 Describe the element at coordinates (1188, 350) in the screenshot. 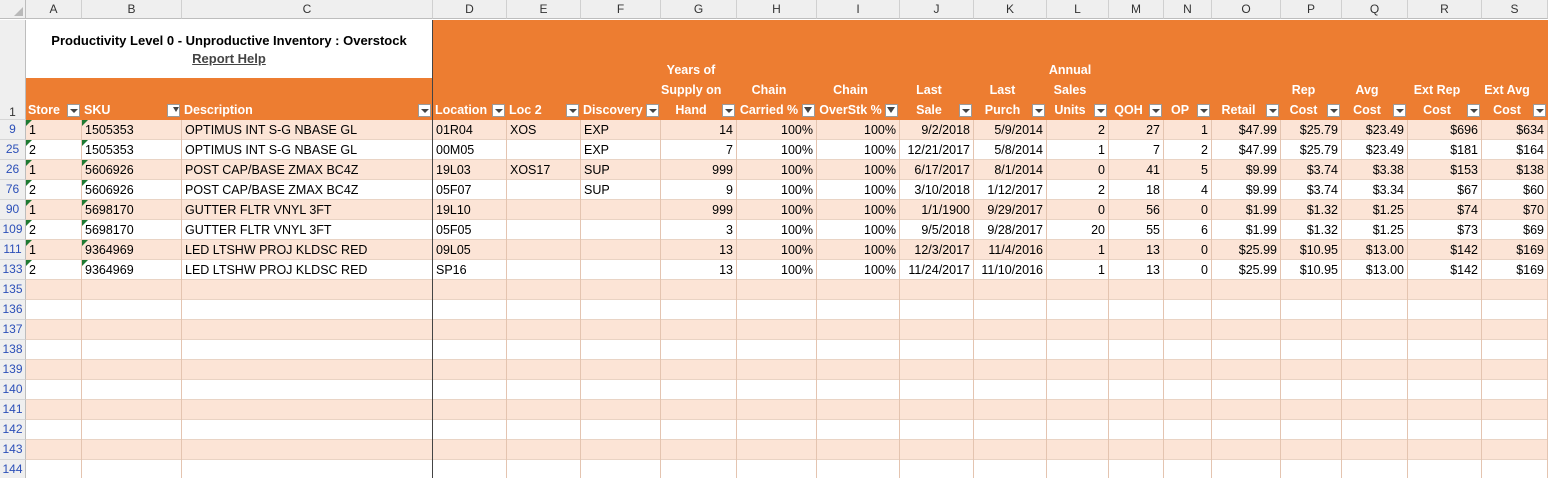

I see `cell-n138` at that location.